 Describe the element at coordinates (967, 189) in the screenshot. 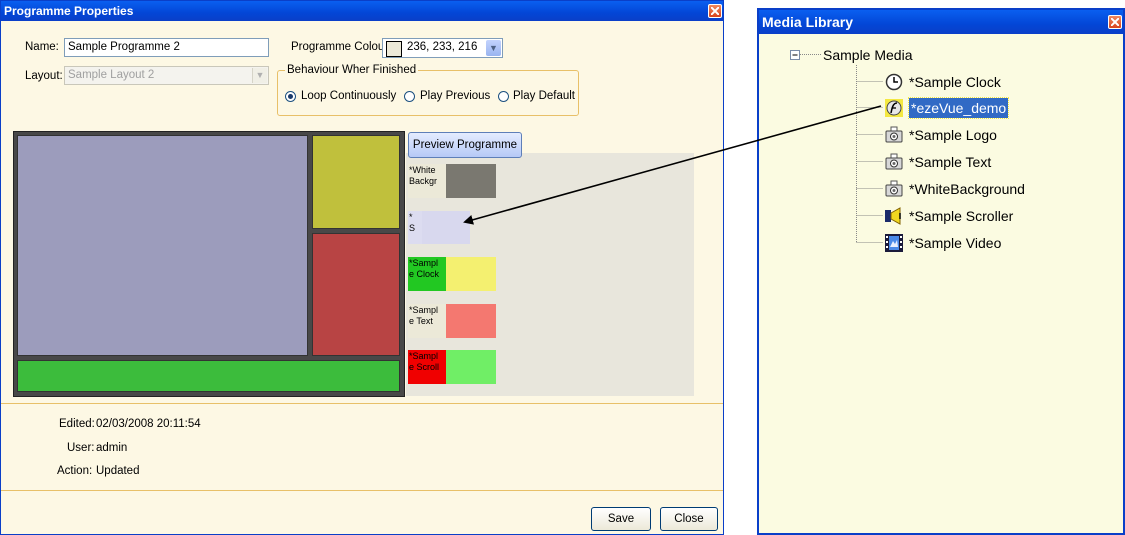

I see `tree-item-label: *WhiteBackground` at that location.